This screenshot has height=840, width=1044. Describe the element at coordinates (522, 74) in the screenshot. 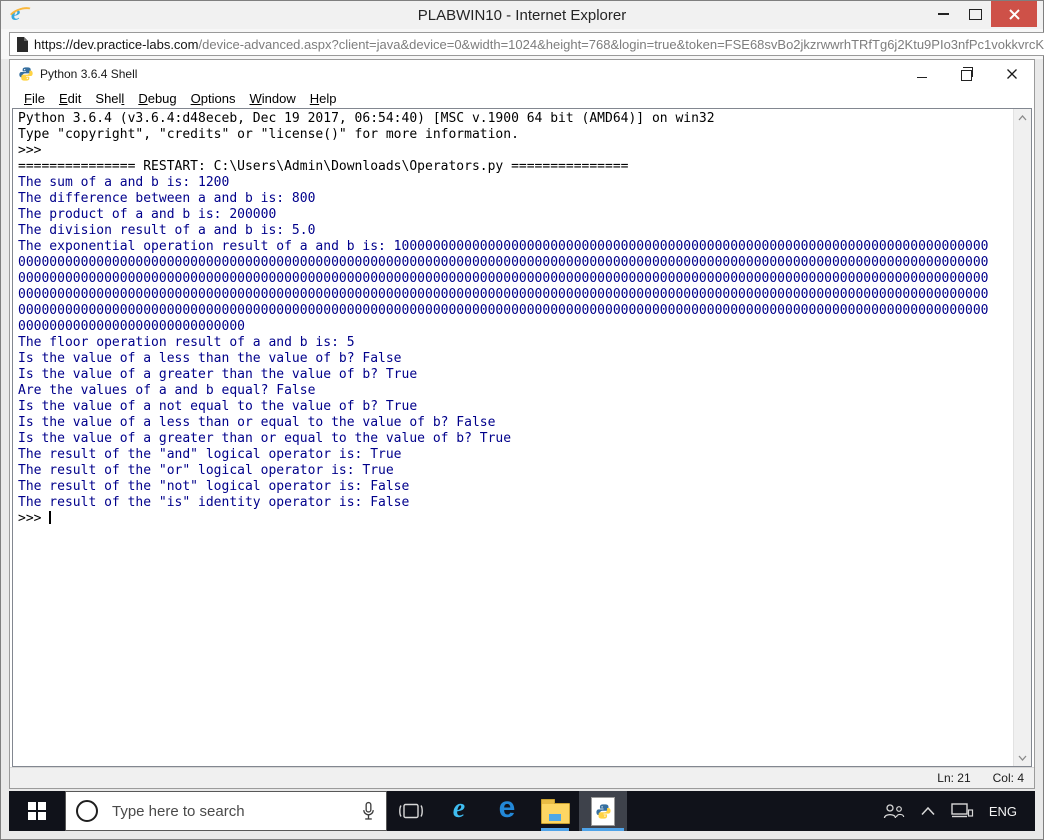

I see `shell-titlebar: Python 3.6.4 Shell` at that location.